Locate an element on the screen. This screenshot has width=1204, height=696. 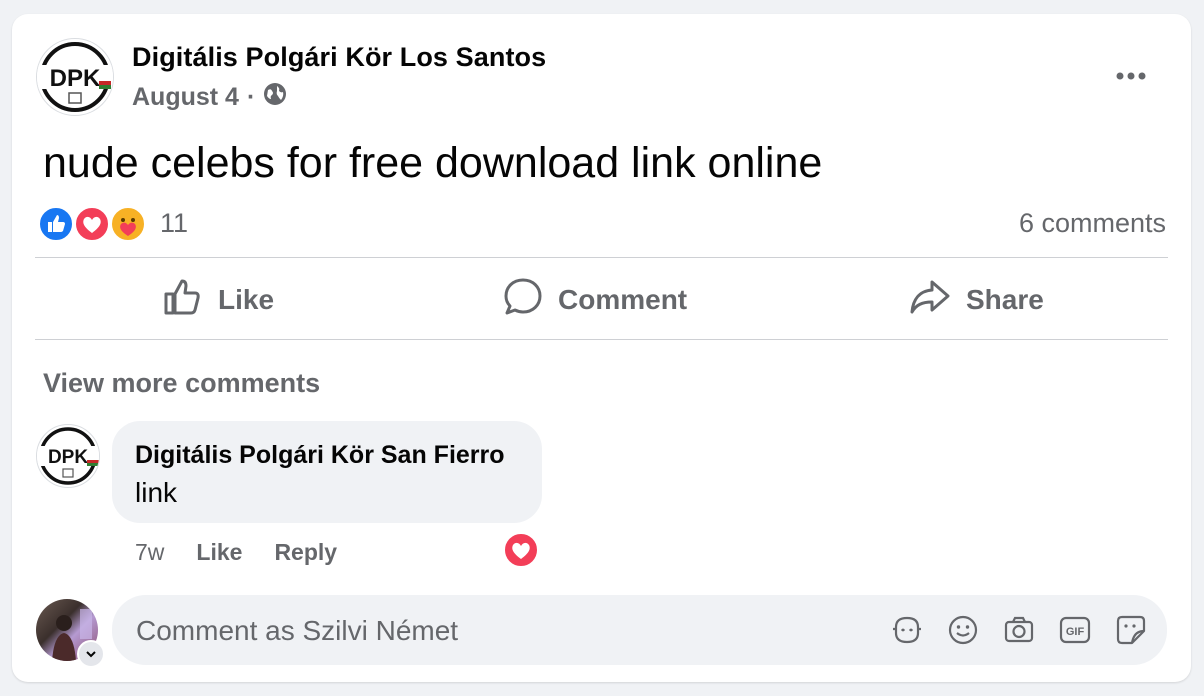
comment-avatar: DPK is located at coordinates (68, 456).